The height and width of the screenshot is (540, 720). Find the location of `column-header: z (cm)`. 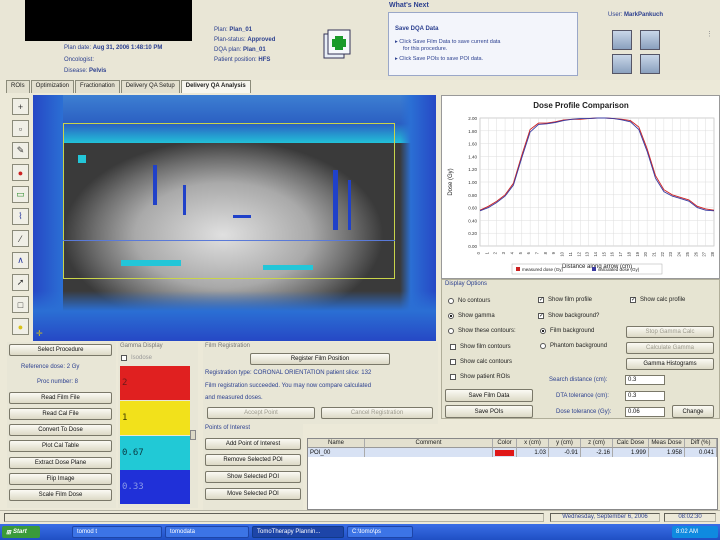

column-header: z (cm) is located at coordinates (597, 443).